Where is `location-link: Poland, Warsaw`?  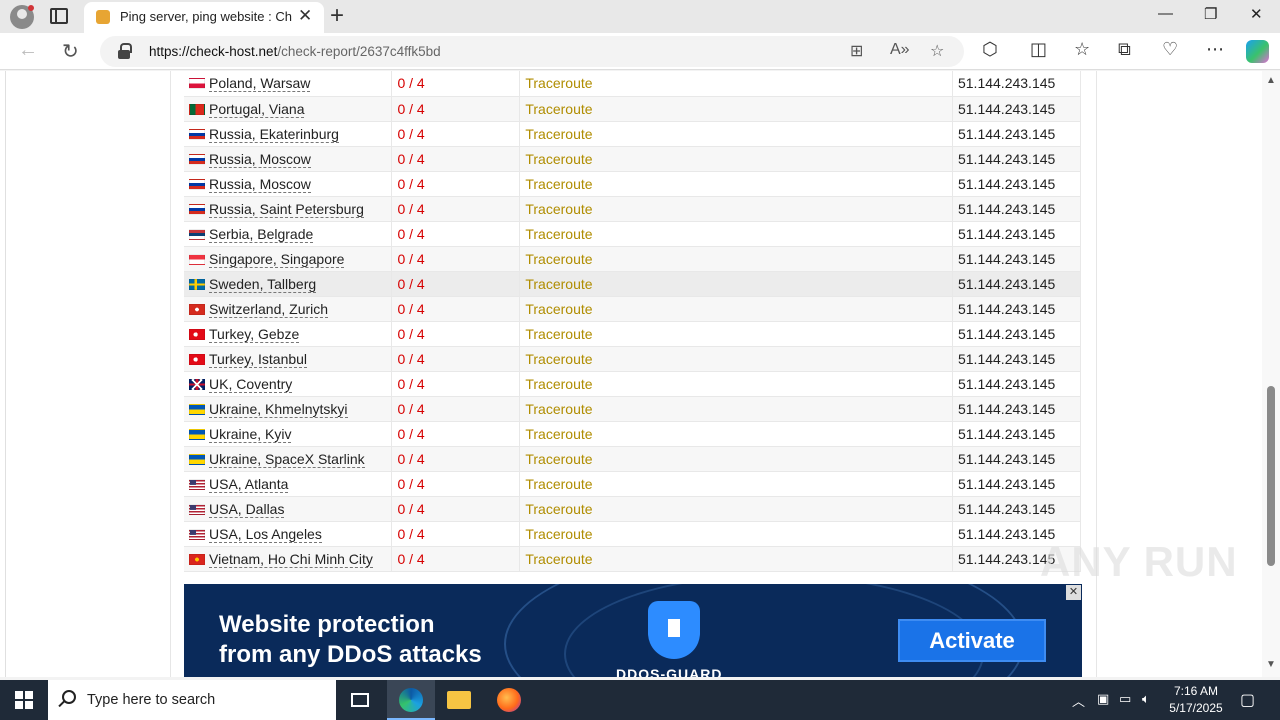 location-link: Poland, Warsaw is located at coordinates (260, 84).